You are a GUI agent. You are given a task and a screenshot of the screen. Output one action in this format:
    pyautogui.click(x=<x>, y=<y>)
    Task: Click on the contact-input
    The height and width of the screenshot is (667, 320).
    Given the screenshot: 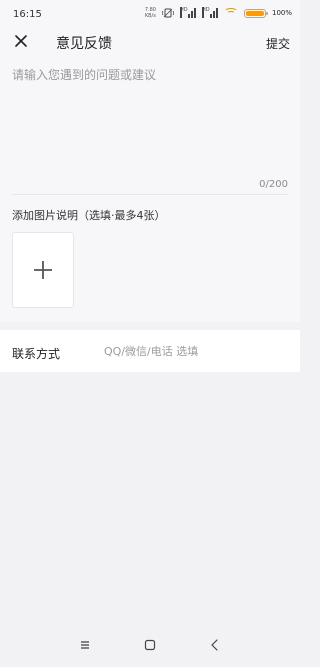 What is the action you would take?
    pyautogui.click(x=194, y=351)
    